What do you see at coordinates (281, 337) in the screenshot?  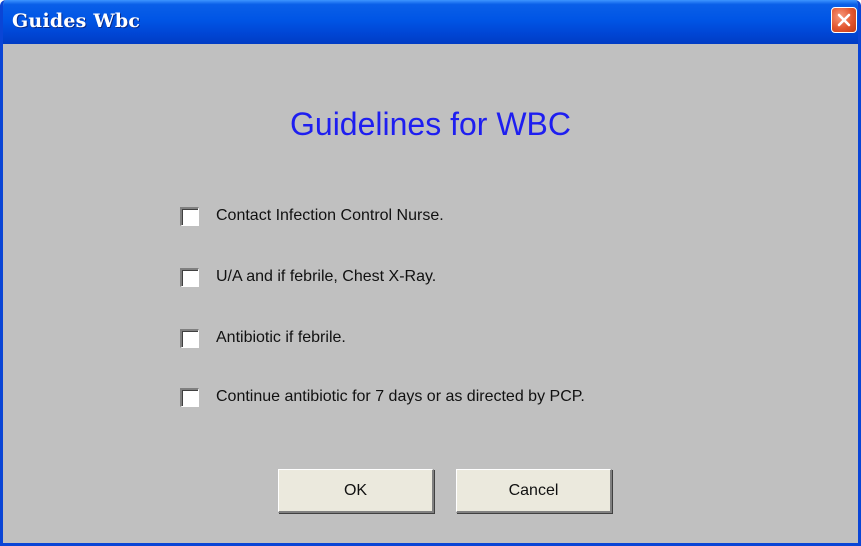 I see `checkbox-label: Antibiotic if febrile.` at bounding box center [281, 337].